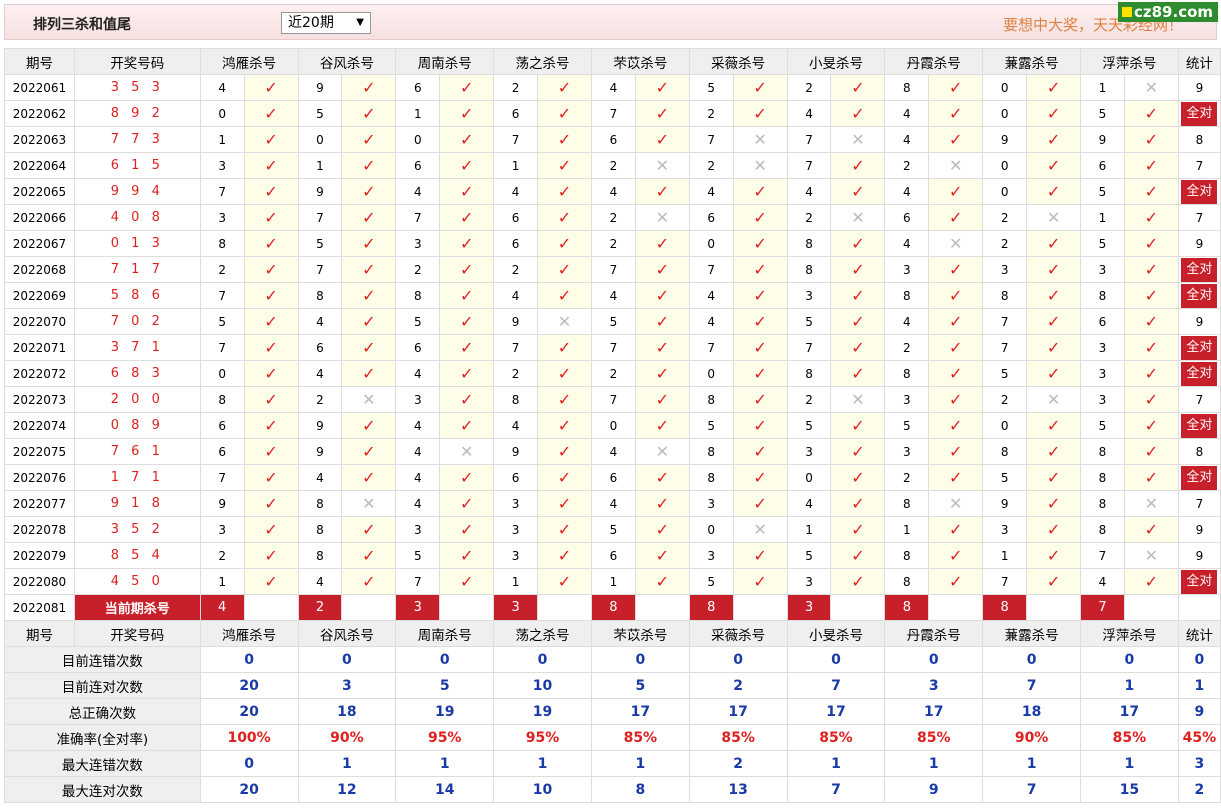 This screenshot has width=1221, height=809. I want to click on site-logo: cz89.com, so click(1168, 12).